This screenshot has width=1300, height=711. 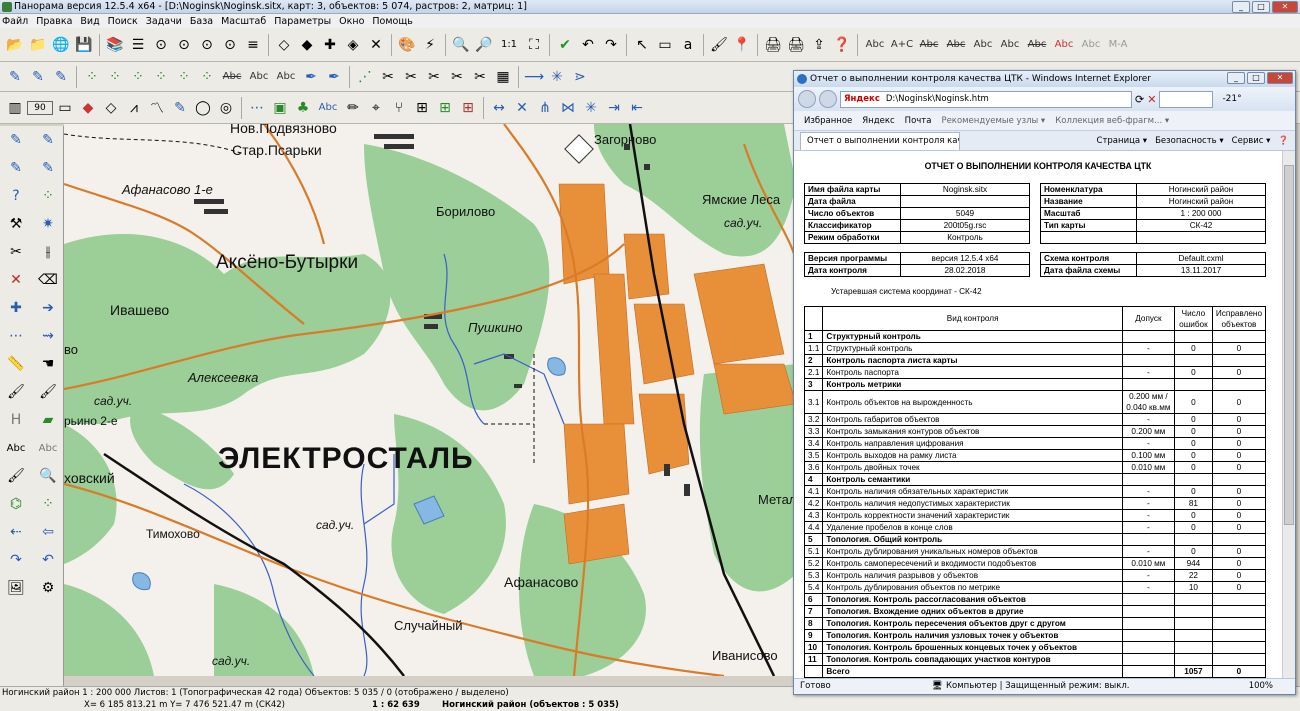 I want to click on arrow-right-icon: ⟶, so click(x=534, y=77).